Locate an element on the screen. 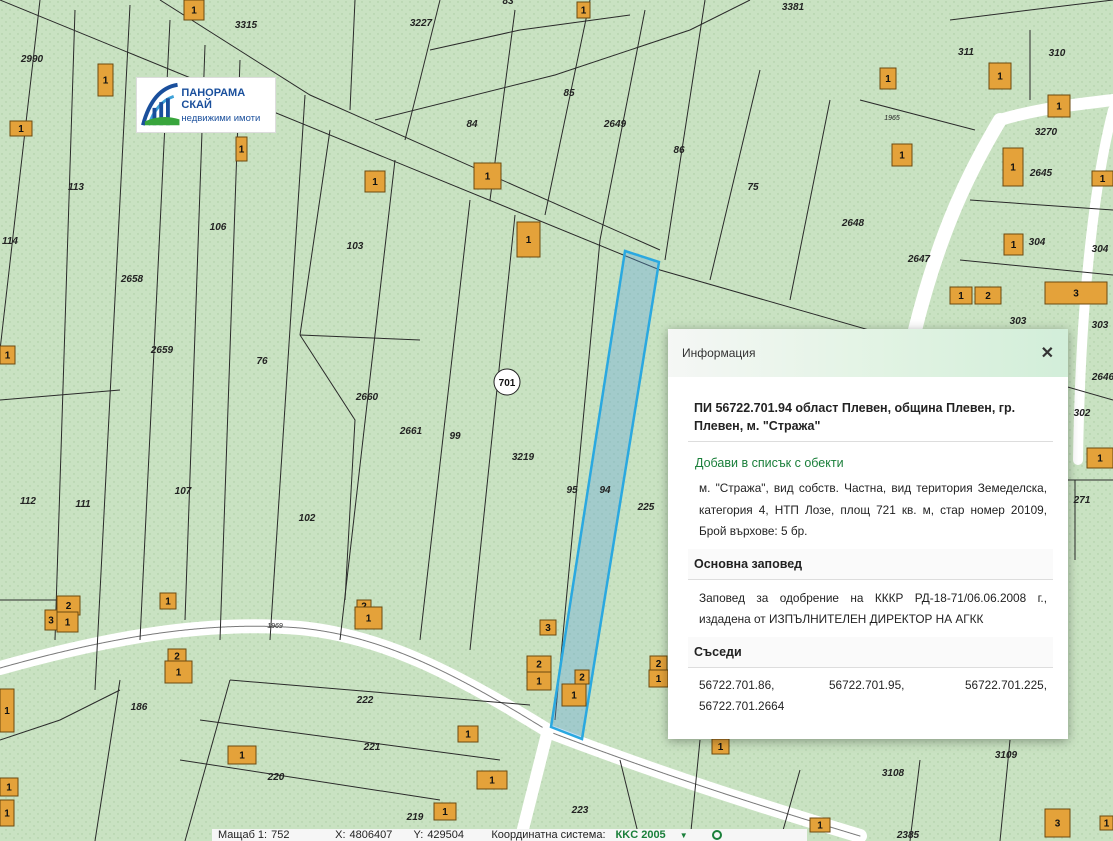 The image size is (1113, 841). y-value: 429504 is located at coordinates (446, 835).